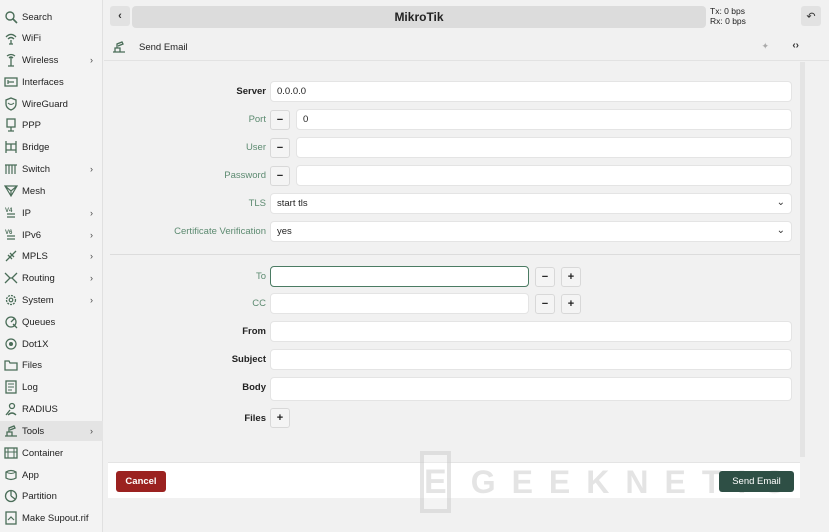 The height and width of the screenshot is (532, 829). What do you see at coordinates (30, 387) in the screenshot?
I see `sidebar-item-label: Log` at bounding box center [30, 387].